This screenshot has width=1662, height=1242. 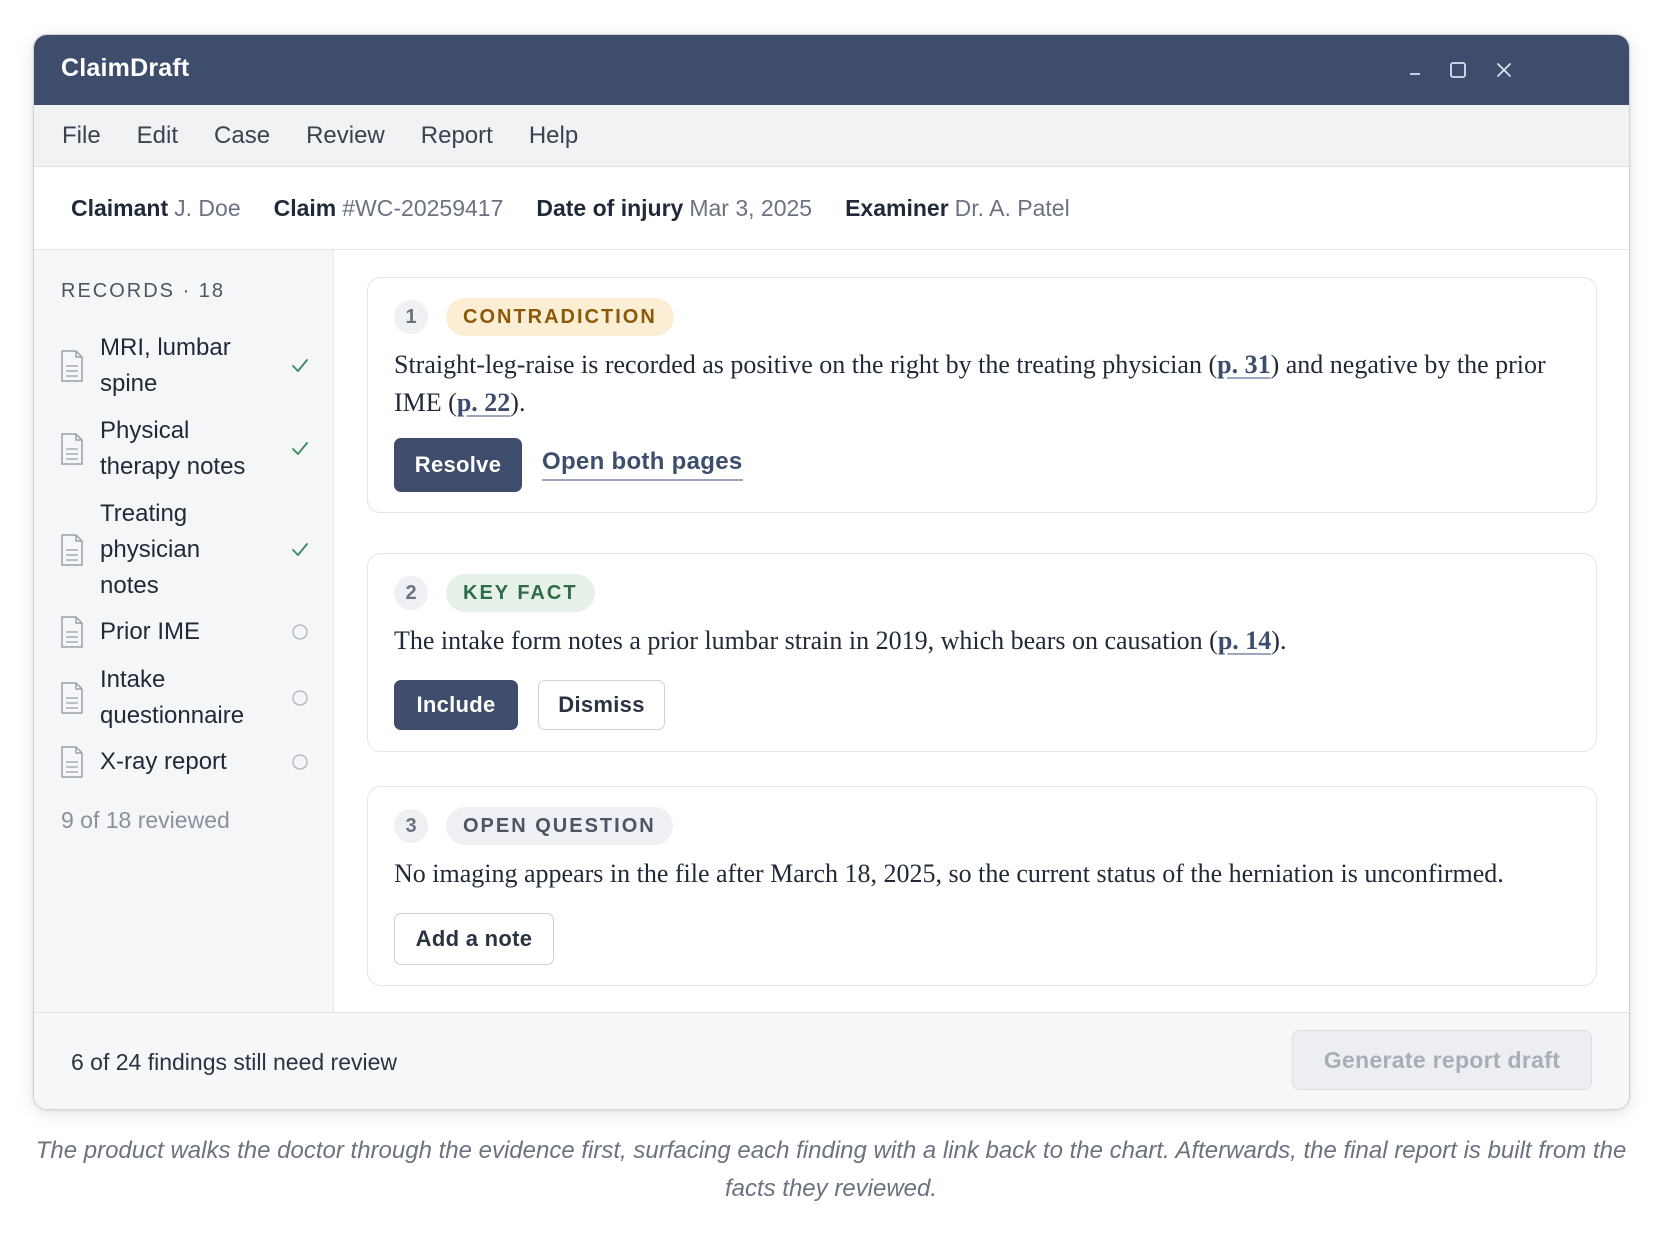 What do you see at coordinates (957, 208) in the screenshot?
I see `examiner-field: Examiner Dr. A. Patel` at bounding box center [957, 208].